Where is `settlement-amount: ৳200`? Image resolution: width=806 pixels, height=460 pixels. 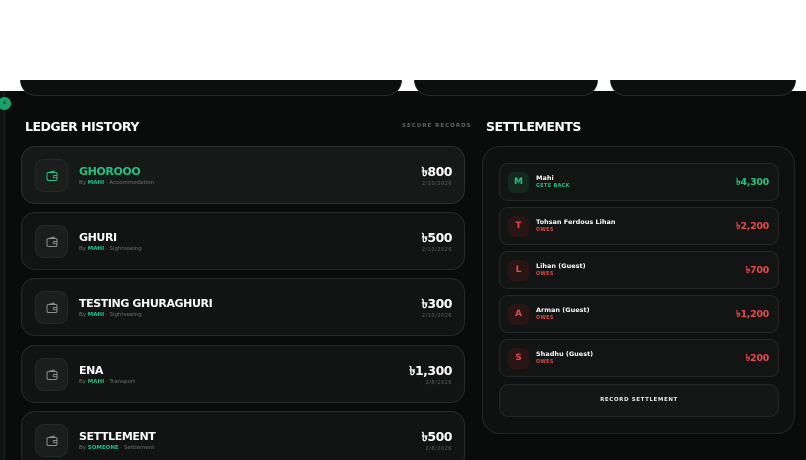
settlement-amount: ৳200 is located at coordinates (757, 358).